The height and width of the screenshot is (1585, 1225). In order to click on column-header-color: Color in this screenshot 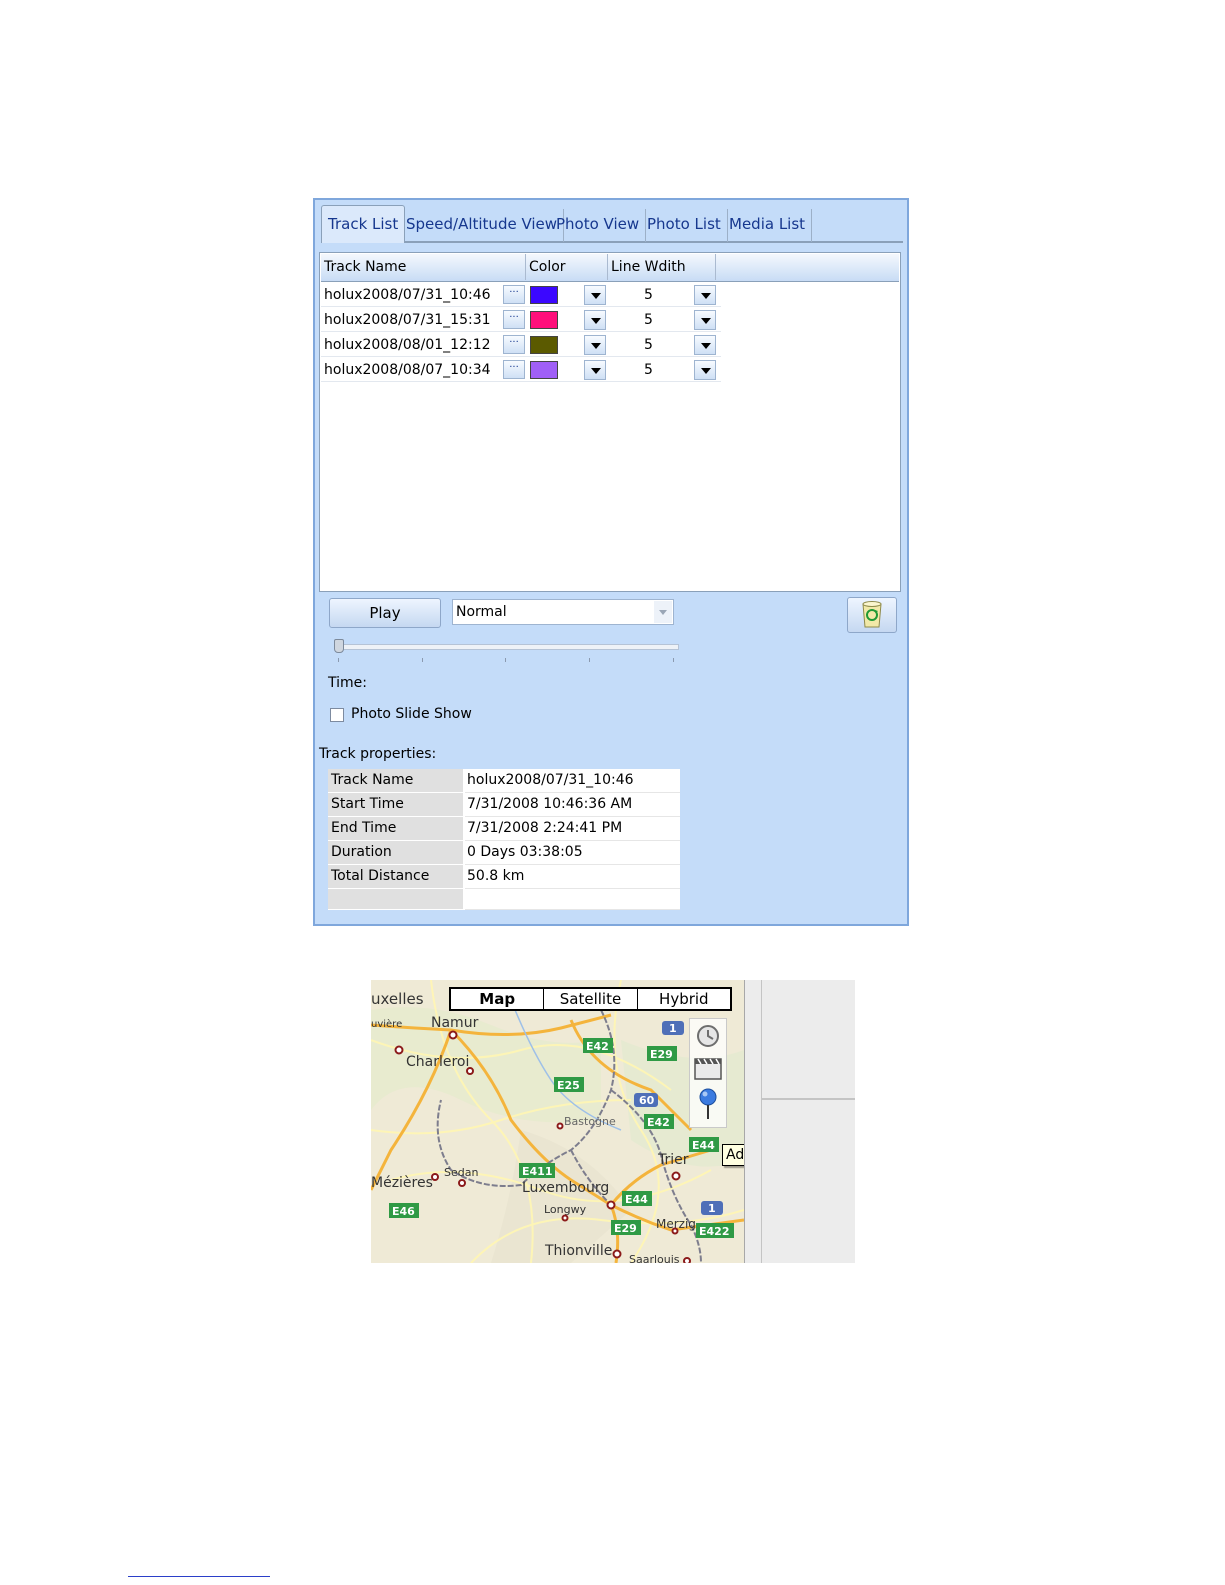, I will do `click(567, 267)`.